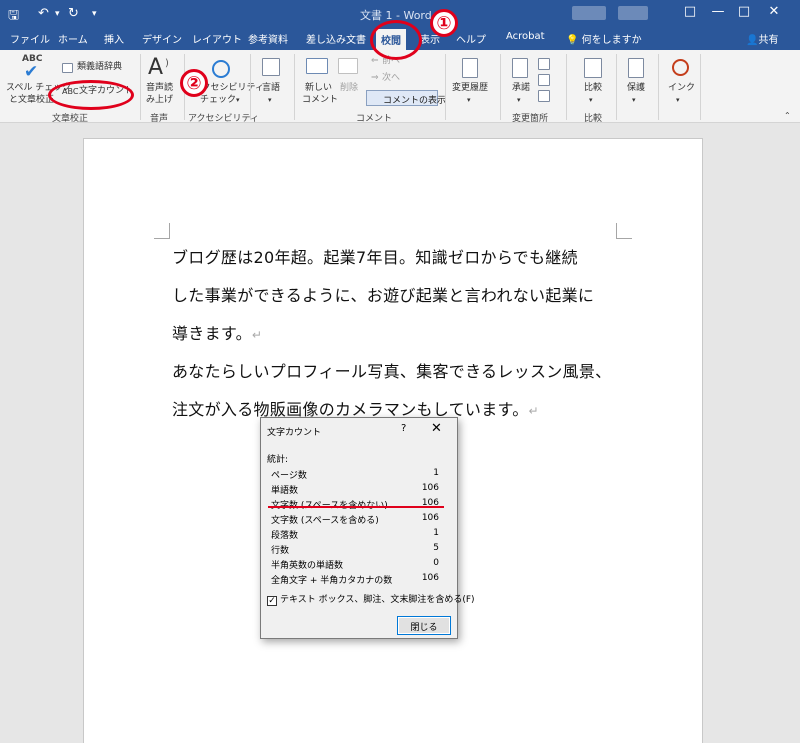 This screenshot has width=800, height=743. Describe the element at coordinates (355, 564) in the screenshot. I see `stat-row: 半角英数の単語数 0` at that location.